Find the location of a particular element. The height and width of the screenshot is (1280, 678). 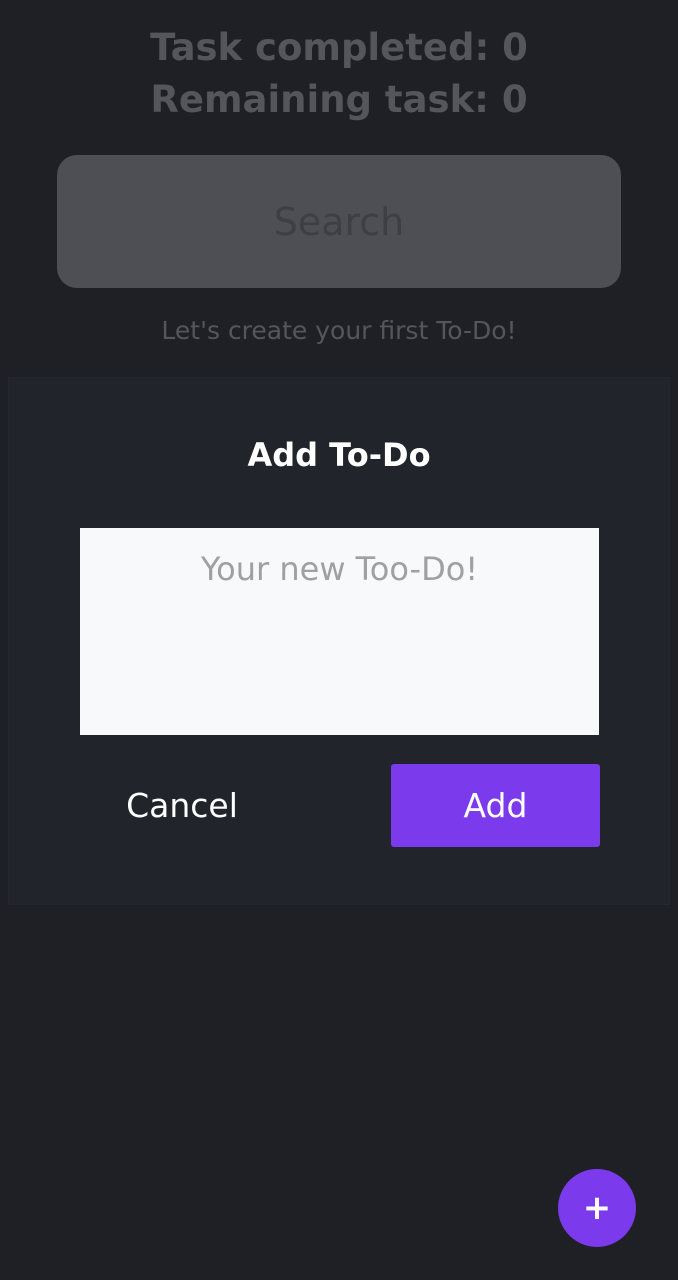

add-button: Add is located at coordinates (495, 805).